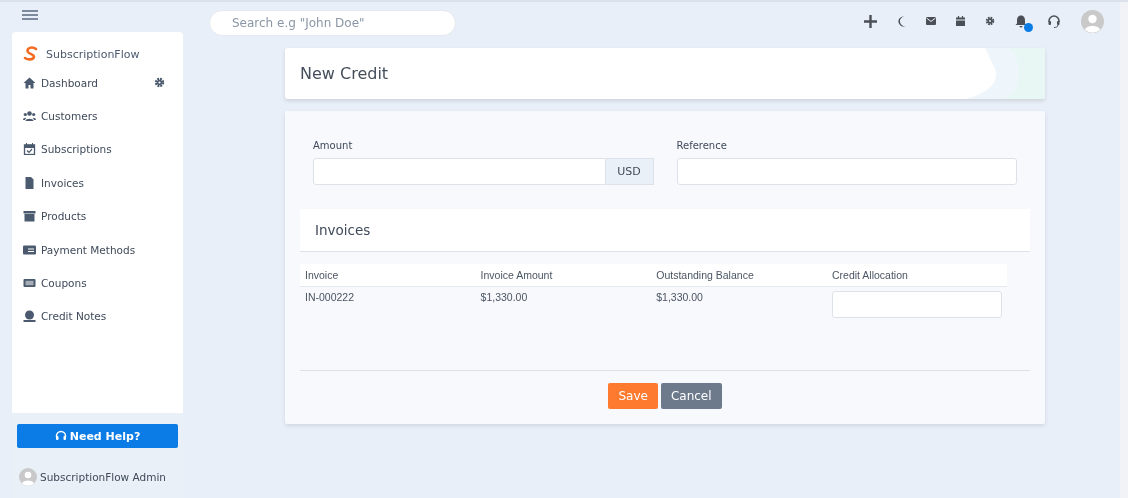  What do you see at coordinates (103, 216) in the screenshot?
I see `sidebar-item: Products` at bounding box center [103, 216].